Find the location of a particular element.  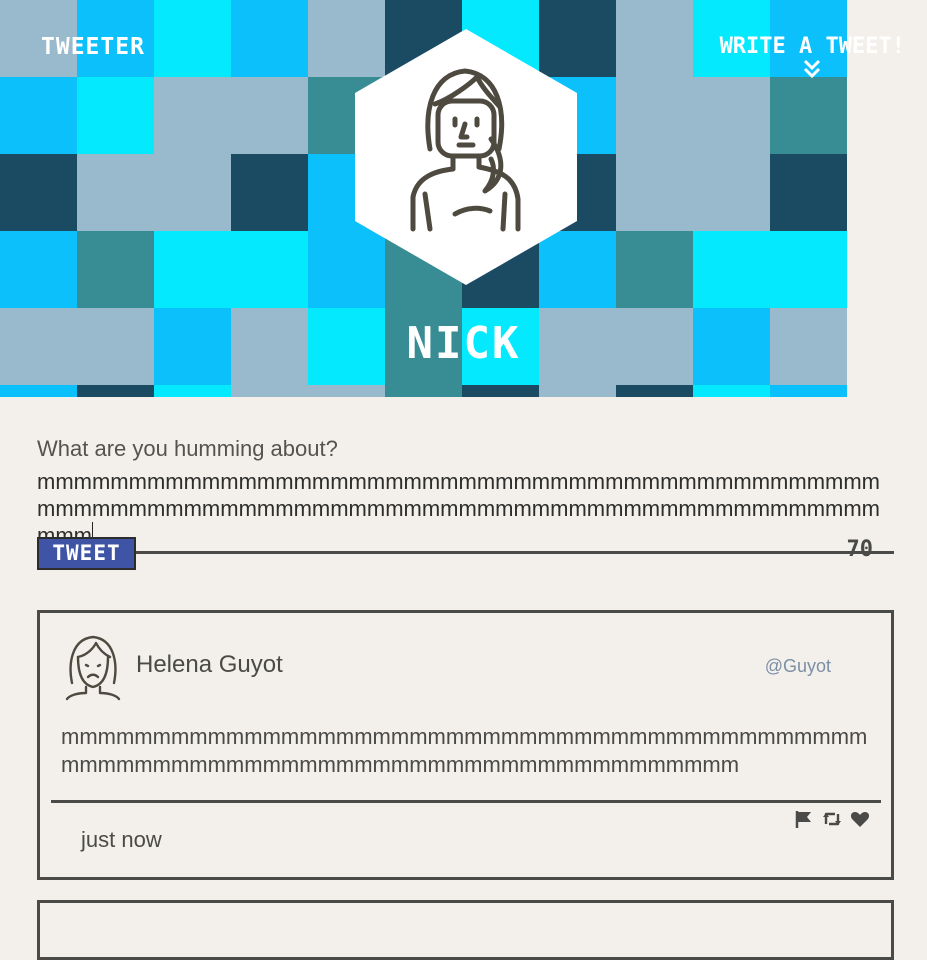

brand-logo: TWEETER is located at coordinates (93, 47).